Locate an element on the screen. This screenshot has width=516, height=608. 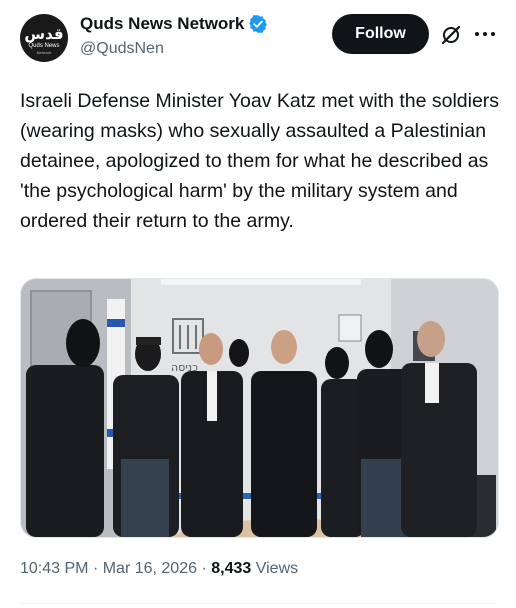
tweet-time: 10:43 PM is located at coordinates (54, 568).